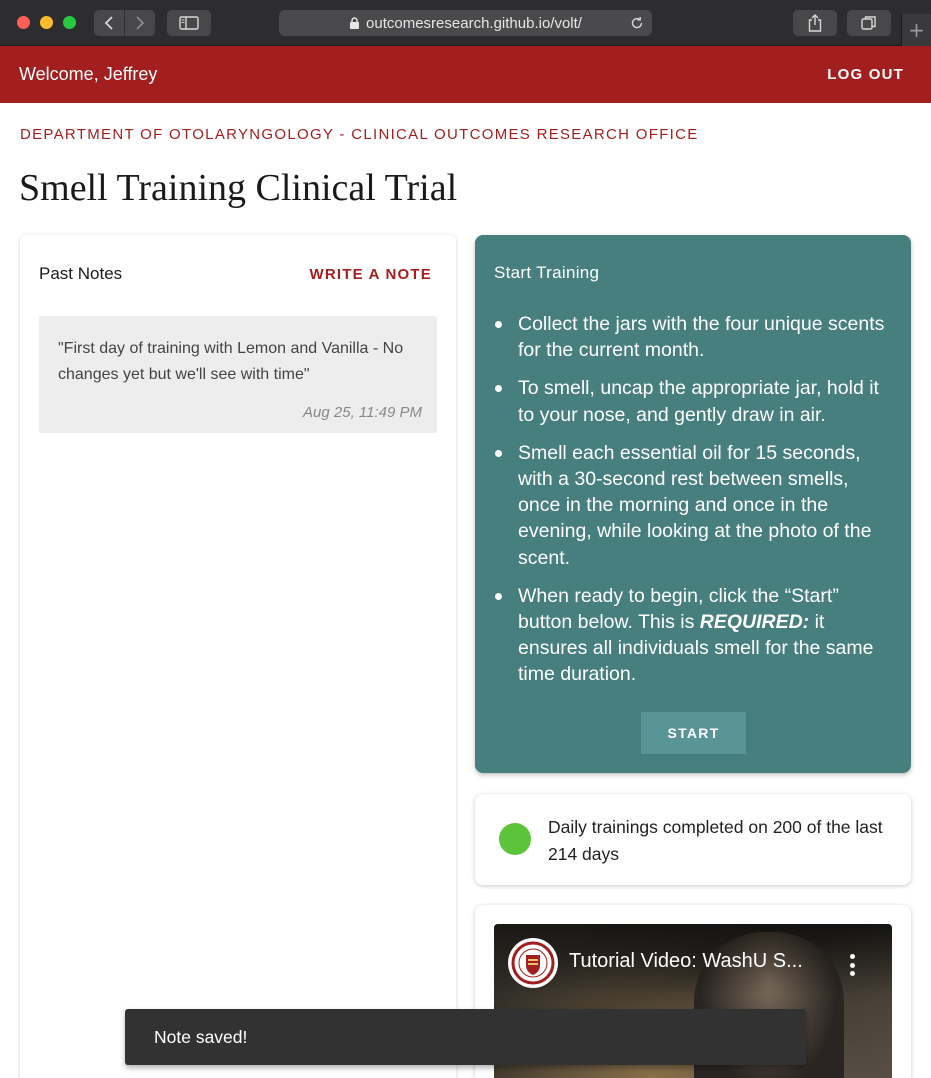  I want to click on start-training-button: START, so click(693, 733).